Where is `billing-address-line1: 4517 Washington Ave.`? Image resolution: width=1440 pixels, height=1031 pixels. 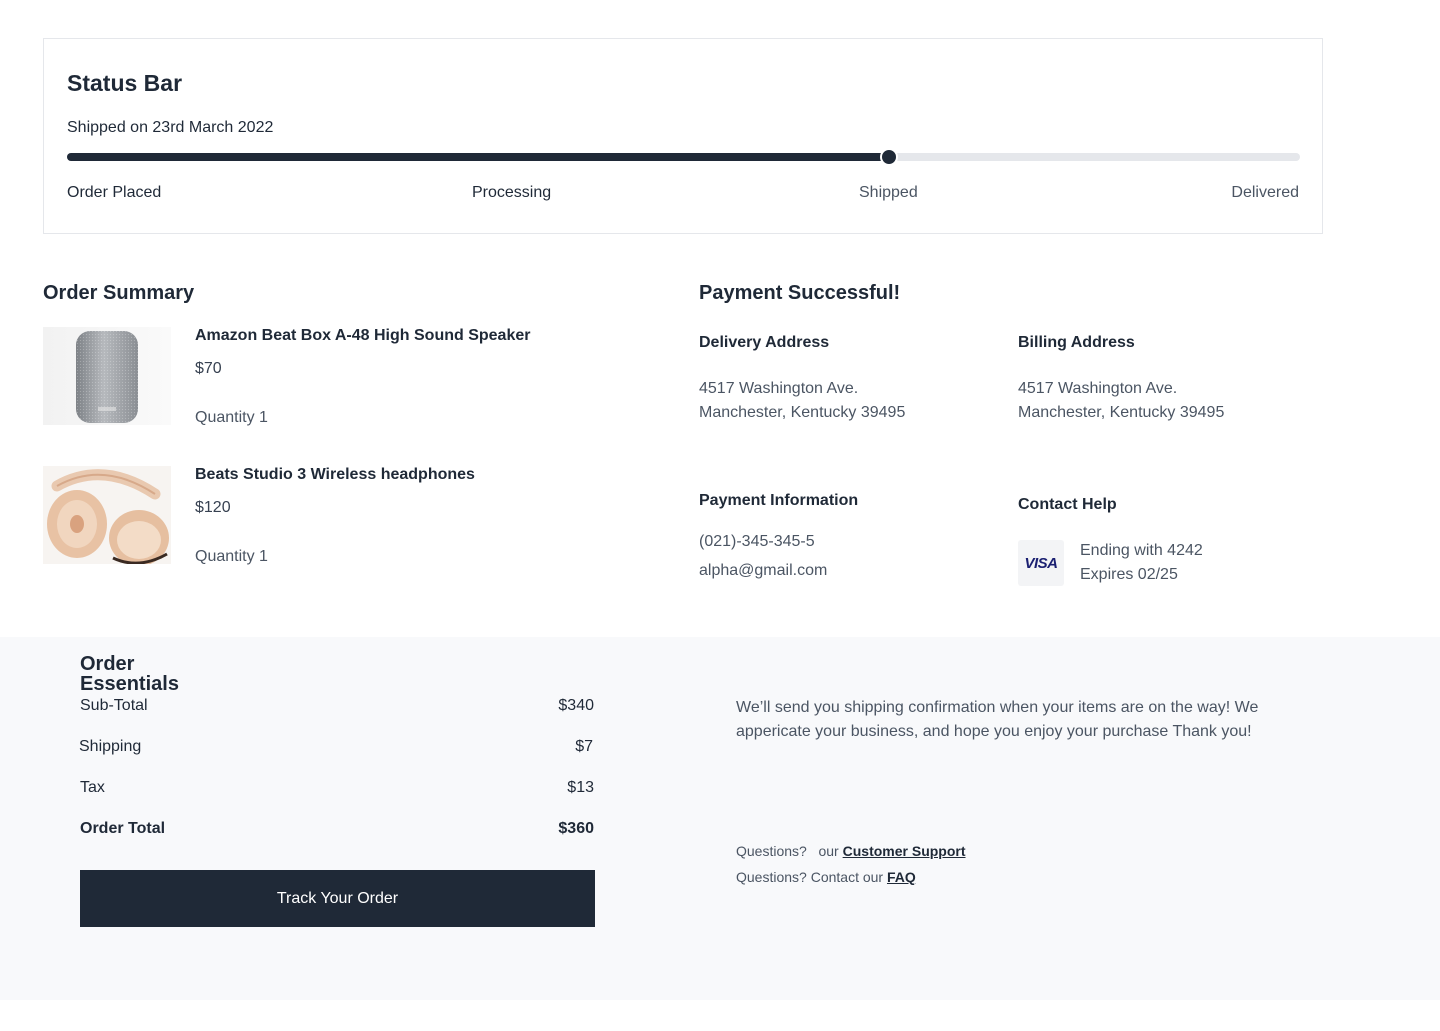 billing-address-line1: 4517 Washington Ave. is located at coordinates (1098, 388).